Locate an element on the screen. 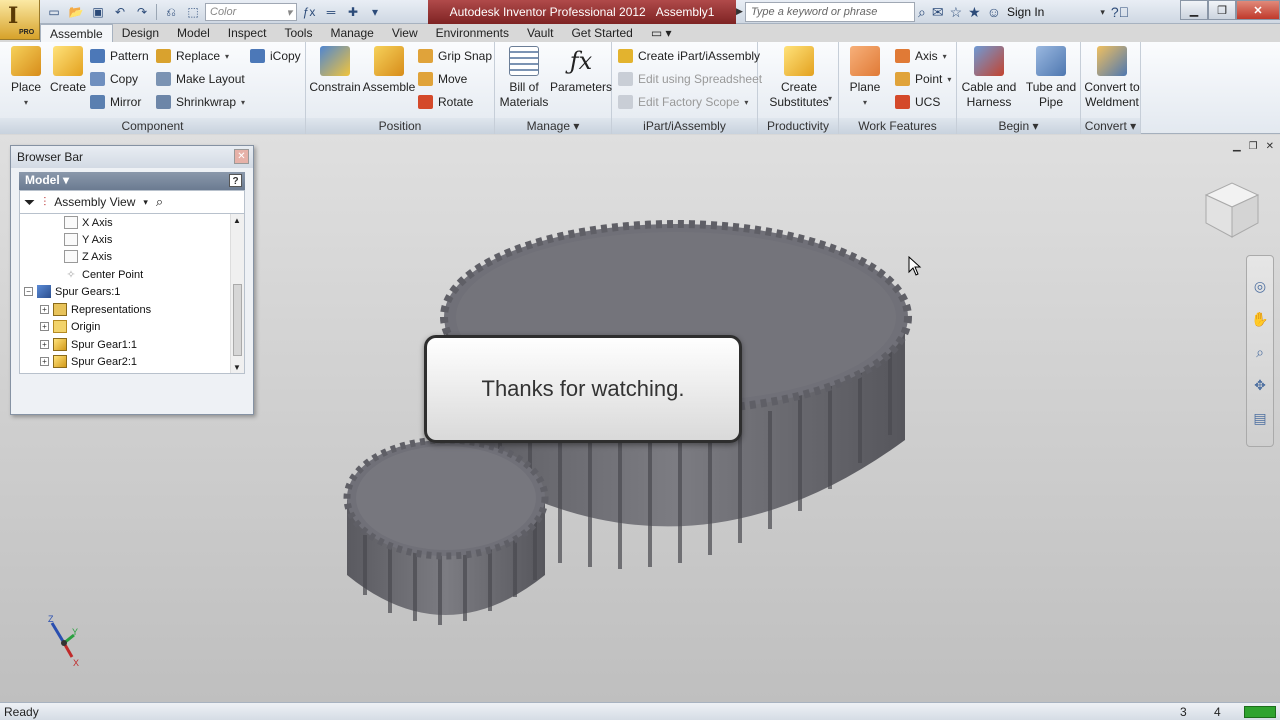 The image size is (1280, 720). search-input: Type a keyword or phrase is located at coordinates (830, 12).